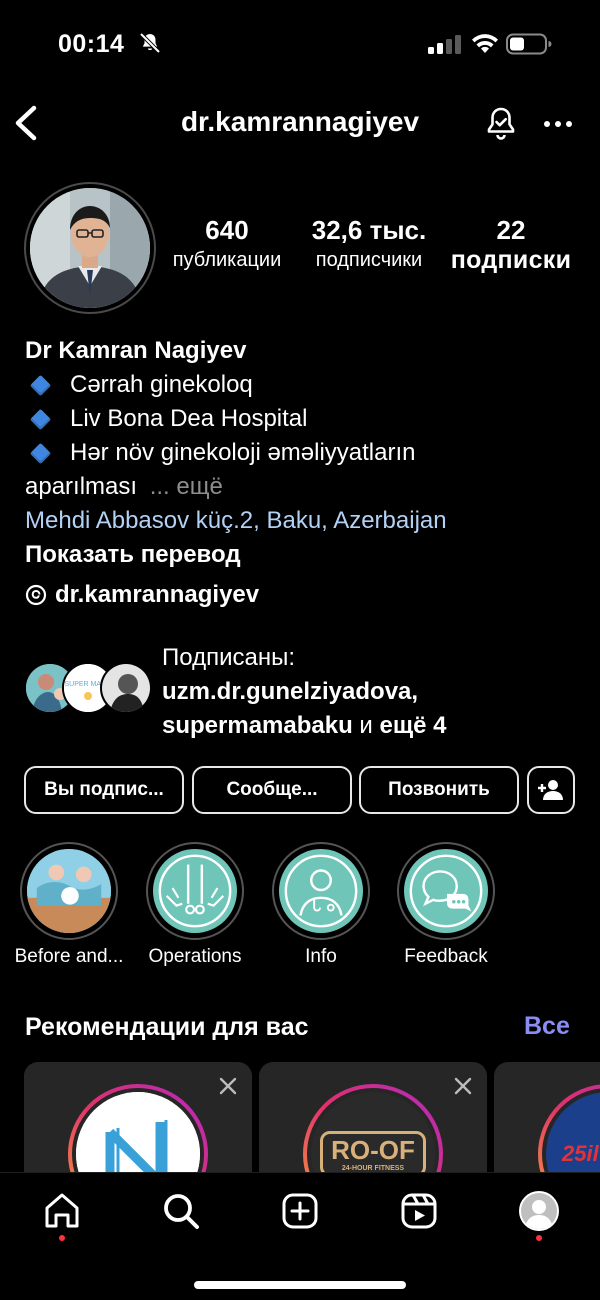 Image resolution: width=600 pixels, height=1300 pixels. Describe the element at coordinates (62, 1211) in the screenshot. I see `home-icon` at that location.